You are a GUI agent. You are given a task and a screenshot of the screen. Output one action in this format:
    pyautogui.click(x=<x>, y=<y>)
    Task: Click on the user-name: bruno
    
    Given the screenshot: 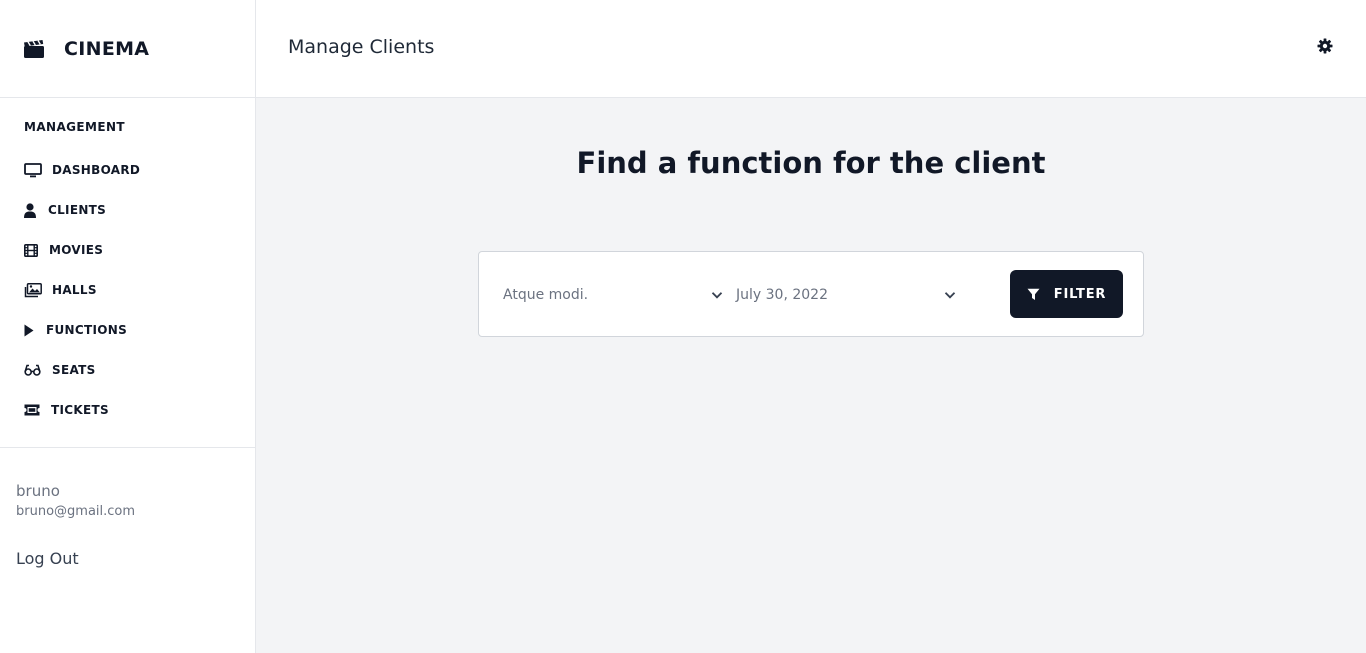 What is the action you would take?
    pyautogui.click(x=38, y=491)
    